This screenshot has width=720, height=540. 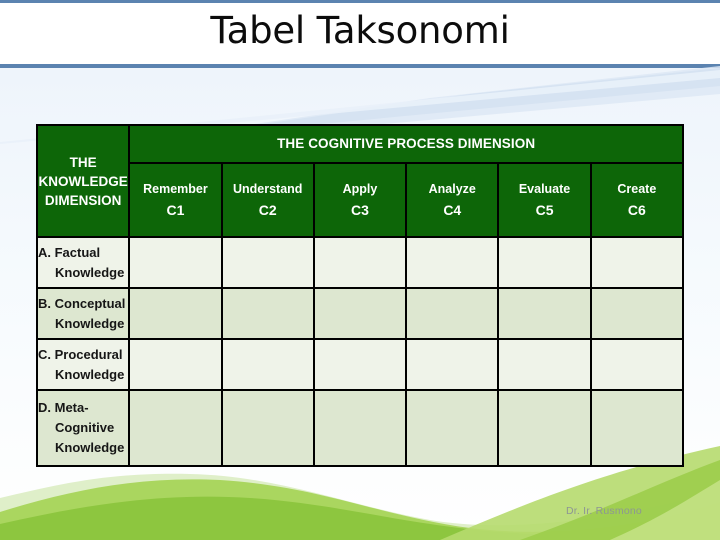 What do you see at coordinates (637, 189) in the screenshot?
I see `column-verb-c6: Create` at bounding box center [637, 189].